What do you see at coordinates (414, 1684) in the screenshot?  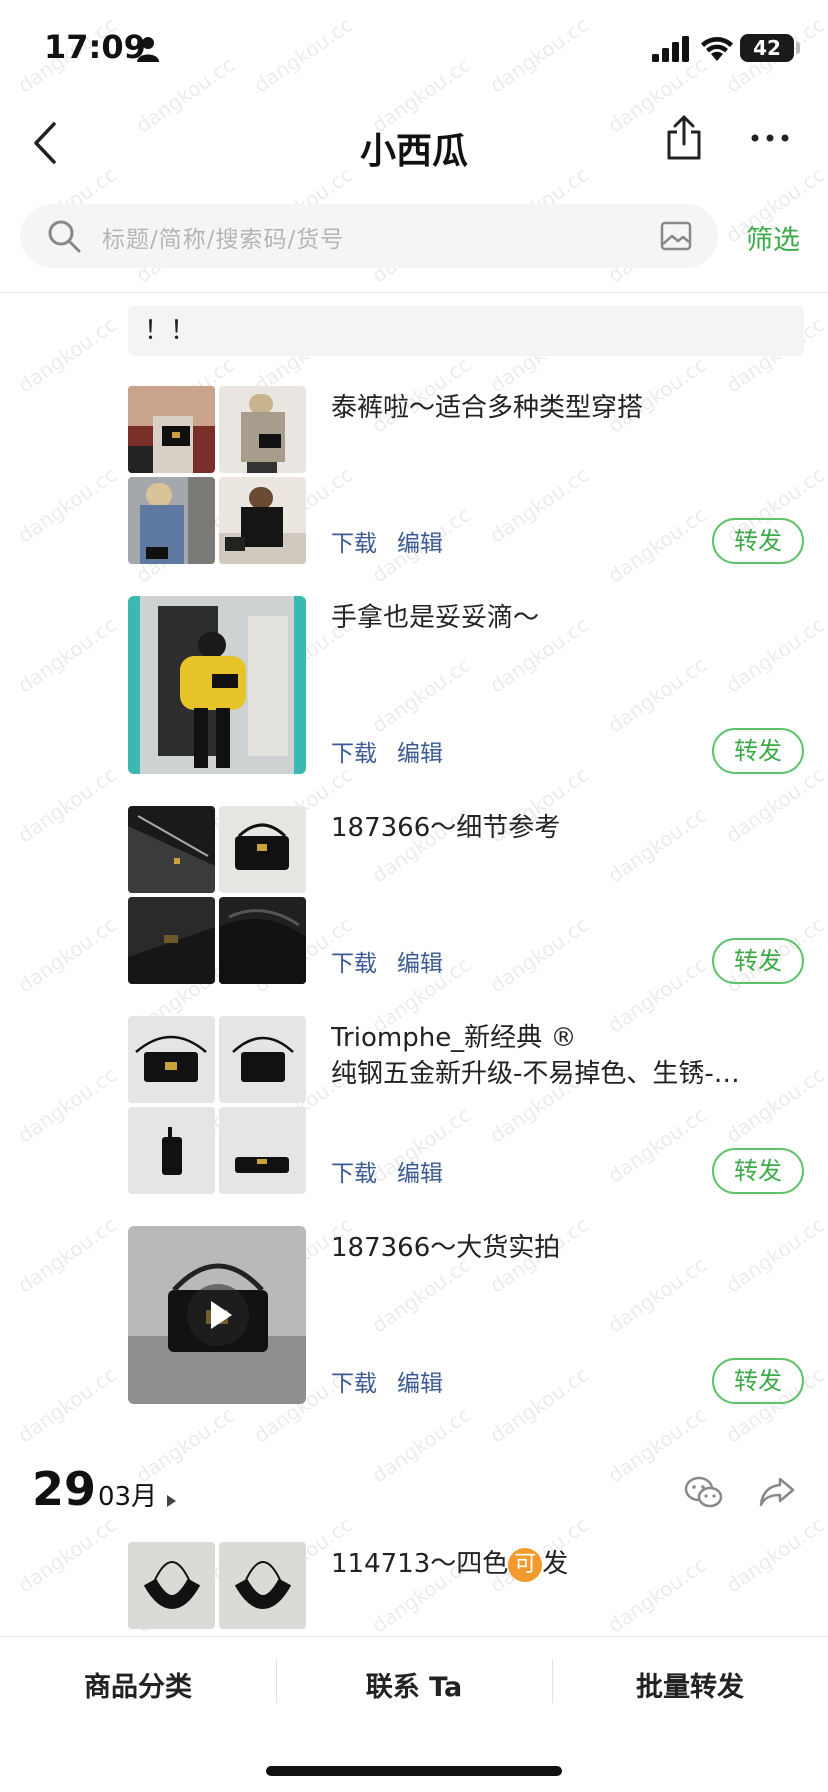 I see `tab-contact: 联系 Ta` at bounding box center [414, 1684].